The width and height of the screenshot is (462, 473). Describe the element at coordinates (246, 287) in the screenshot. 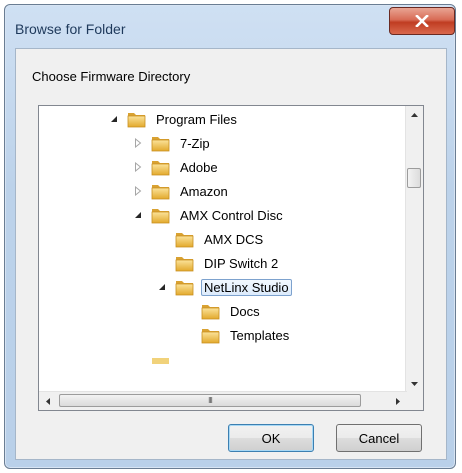

I see `tree-item-label: NetLinx Studio` at that location.